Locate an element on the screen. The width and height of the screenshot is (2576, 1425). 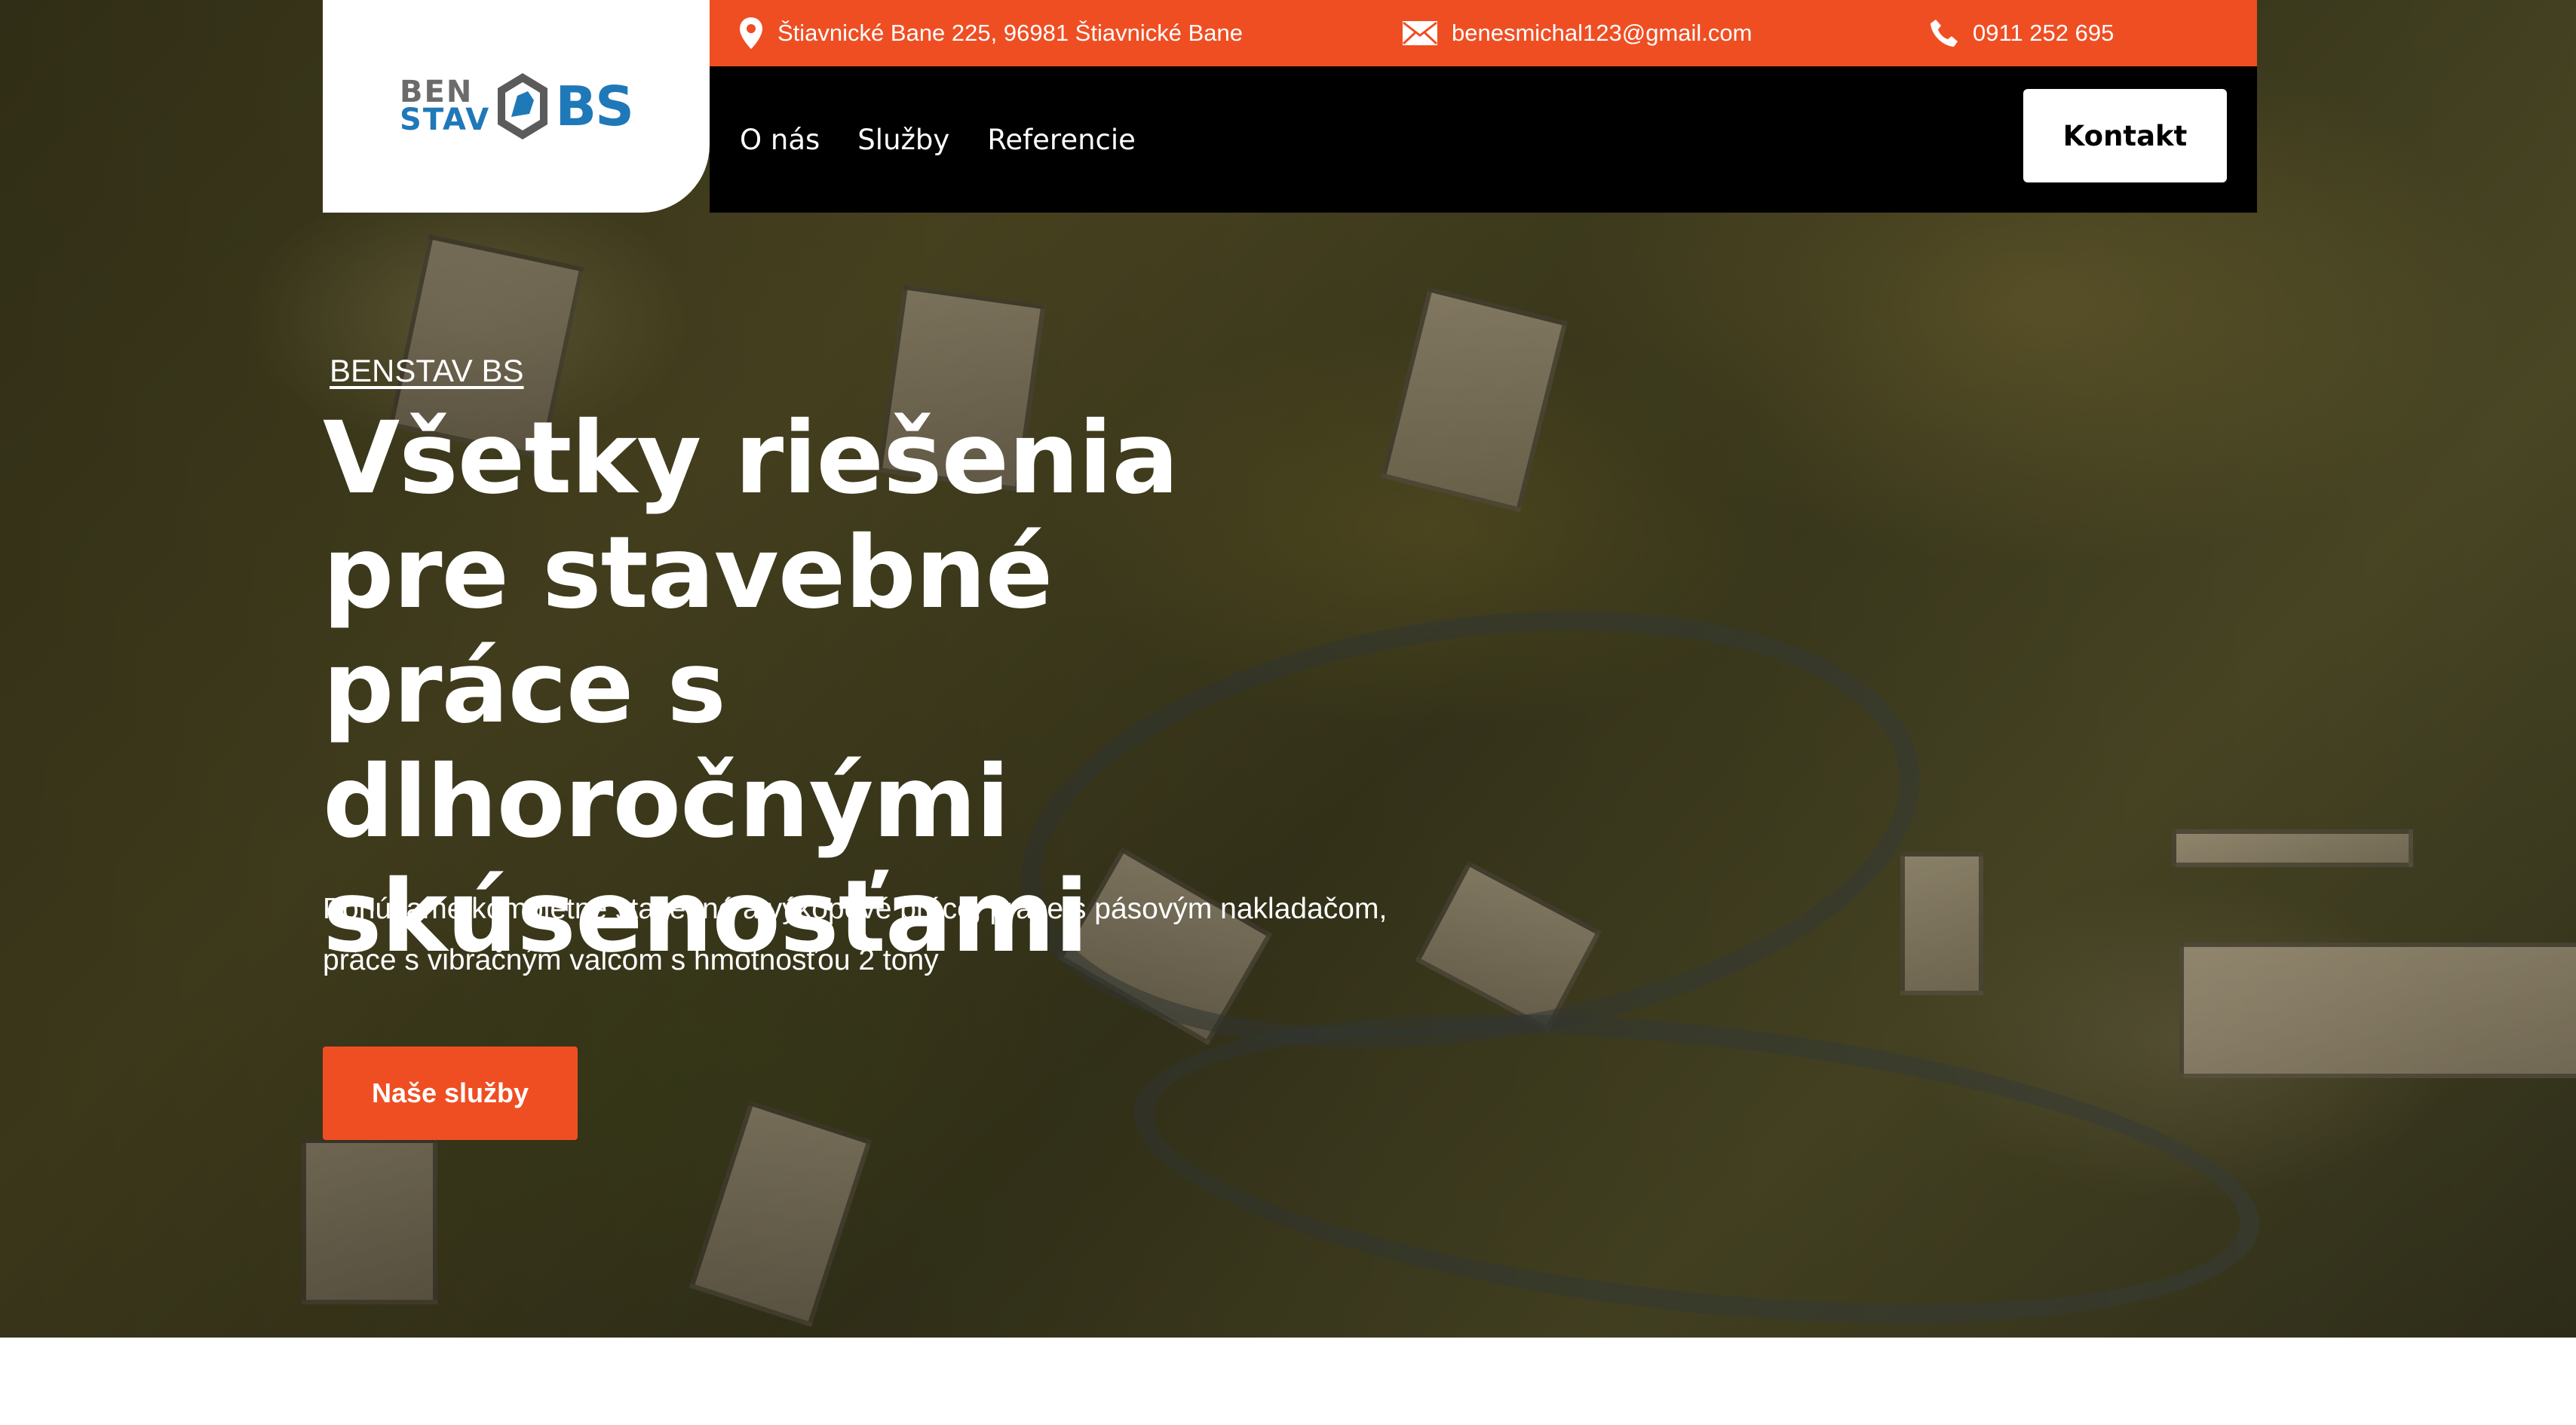
our-services-button: Naše služby is located at coordinates (450, 1093).